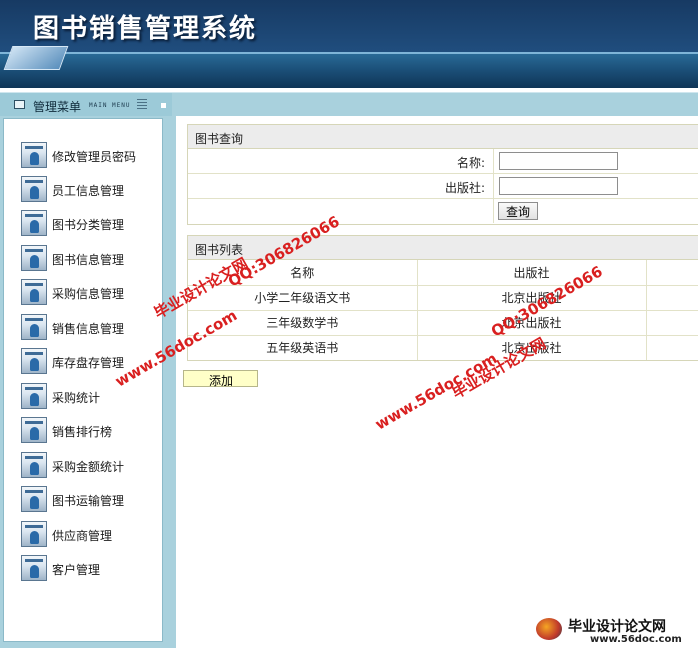 This screenshot has height=648, width=698. Describe the element at coordinates (76, 570) in the screenshot. I see `sidebar-item-label: 客户管理` at that location.